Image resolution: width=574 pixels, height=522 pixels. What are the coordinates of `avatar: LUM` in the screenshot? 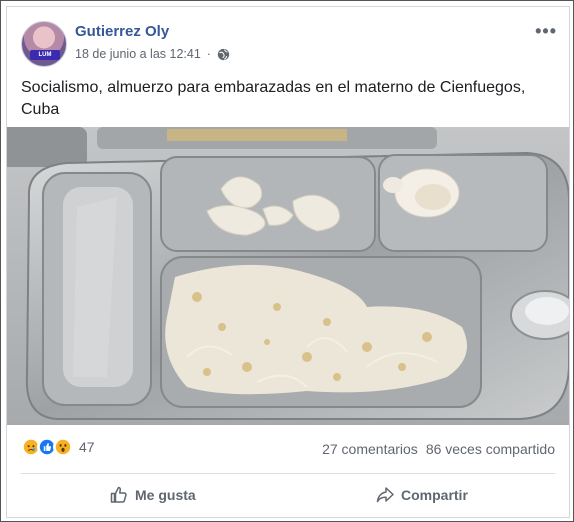 It's located at (44, 44).